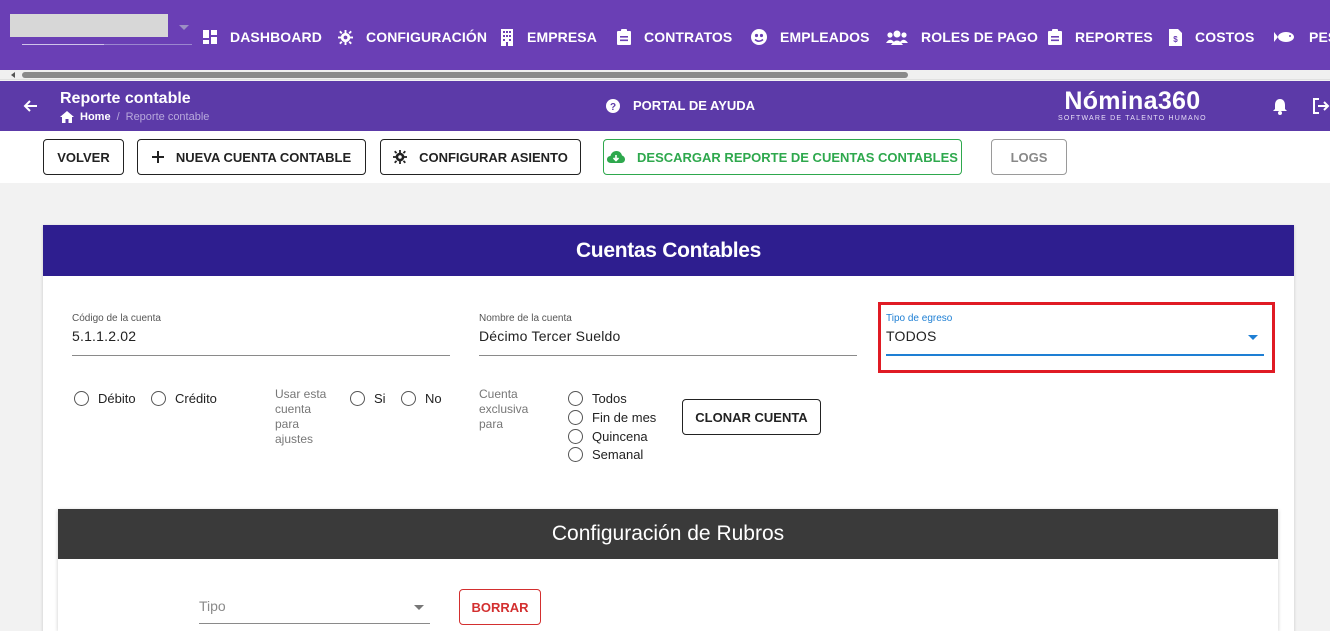  What do you see at coordinates (116, 318) in the screenshot?
I see `codigo-cuenta-label: Código de la cuenta` at bounding box center [116, 318].